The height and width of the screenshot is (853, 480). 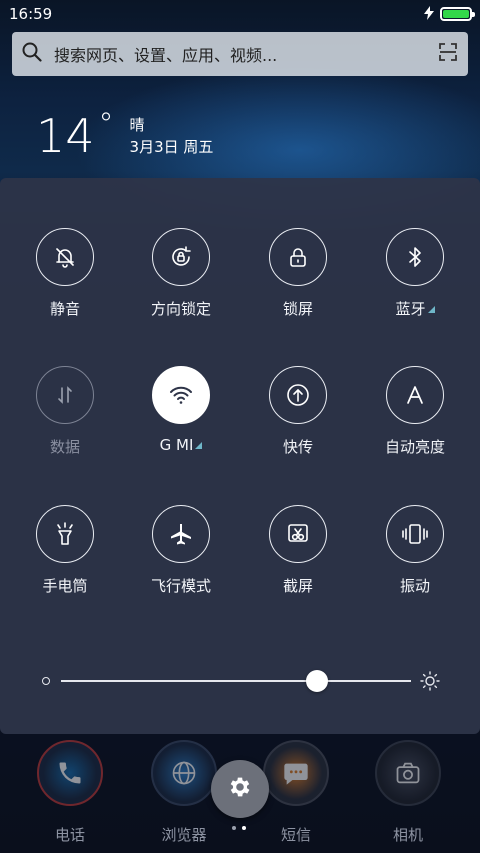 I want to click on toggle-label: 截屏, so click(x=297, y=586).